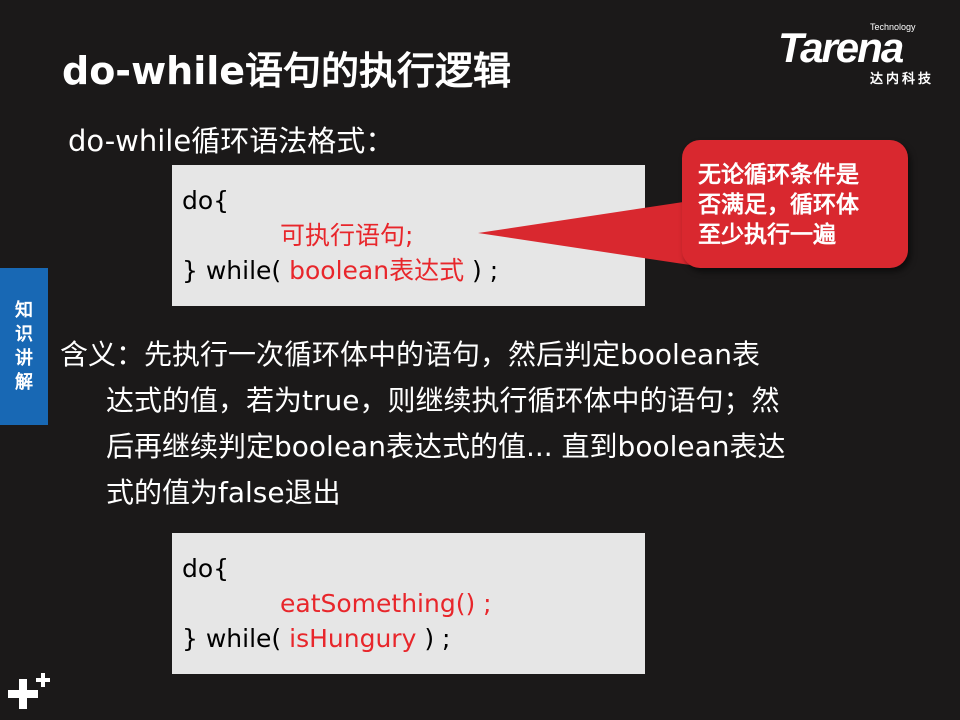 This screenshot has height=720, width=960. What do you see at coordinates (24, 346) in the screenshot?
I see `side-tab-knowledge: 知 识 讲 解` at bounding box center [24, 346].